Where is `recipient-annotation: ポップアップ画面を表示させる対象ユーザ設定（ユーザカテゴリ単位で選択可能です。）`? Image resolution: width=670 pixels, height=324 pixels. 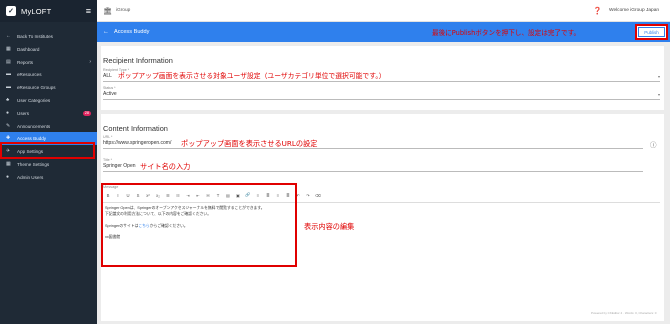 recipient-annotation: ポップアップ画面を表示させる対象ユーザ設定（ユーザカテゴリ単位で選択可能です。） is located at coordinates (252, 76).